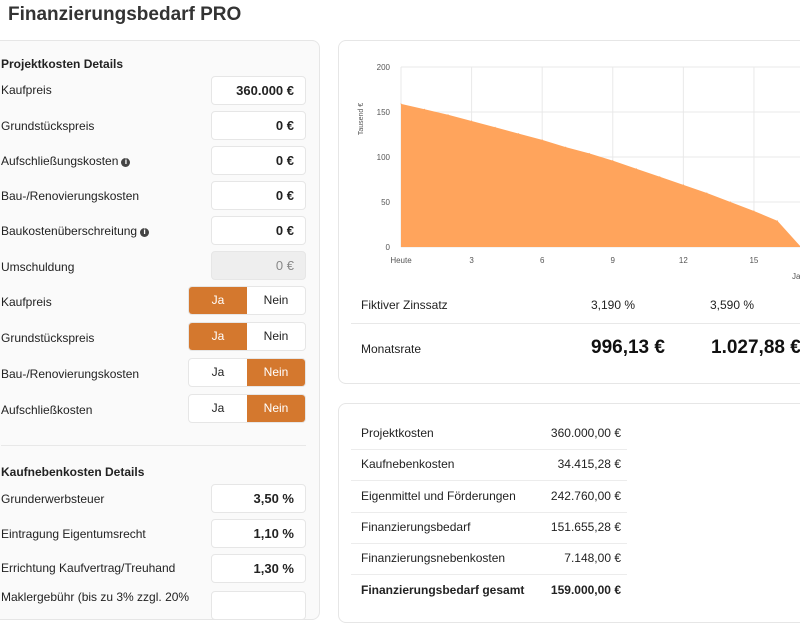 This screenshot has height=623, width=800. What do you see at coordinates (258, 230) in the screenshot?
I see `baukostenueberschreitung-input: 0 €` at bounding box center [258, 230].